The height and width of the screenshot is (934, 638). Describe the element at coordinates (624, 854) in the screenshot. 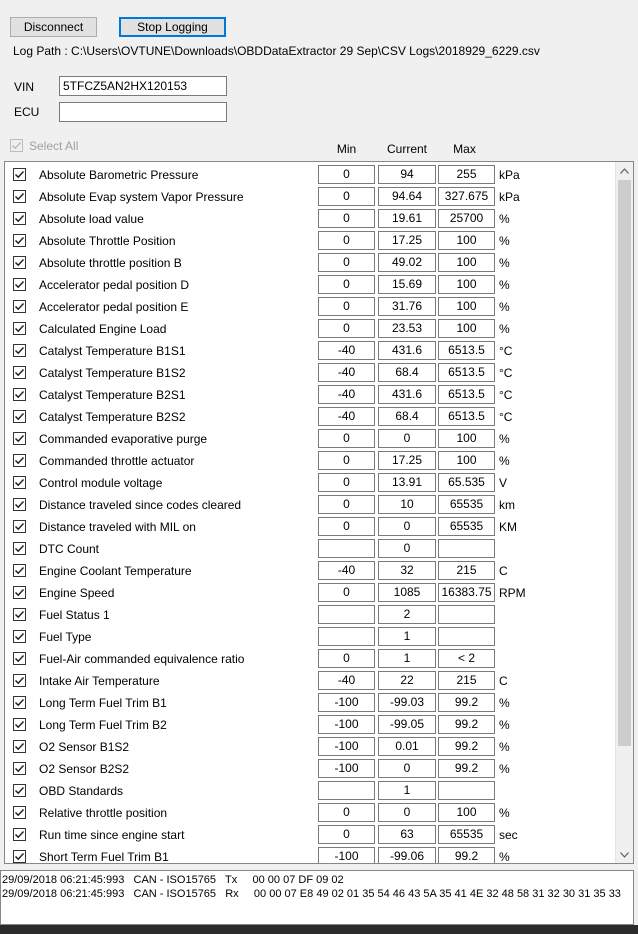

I see `scroll-down-arrow-icon` at that location.